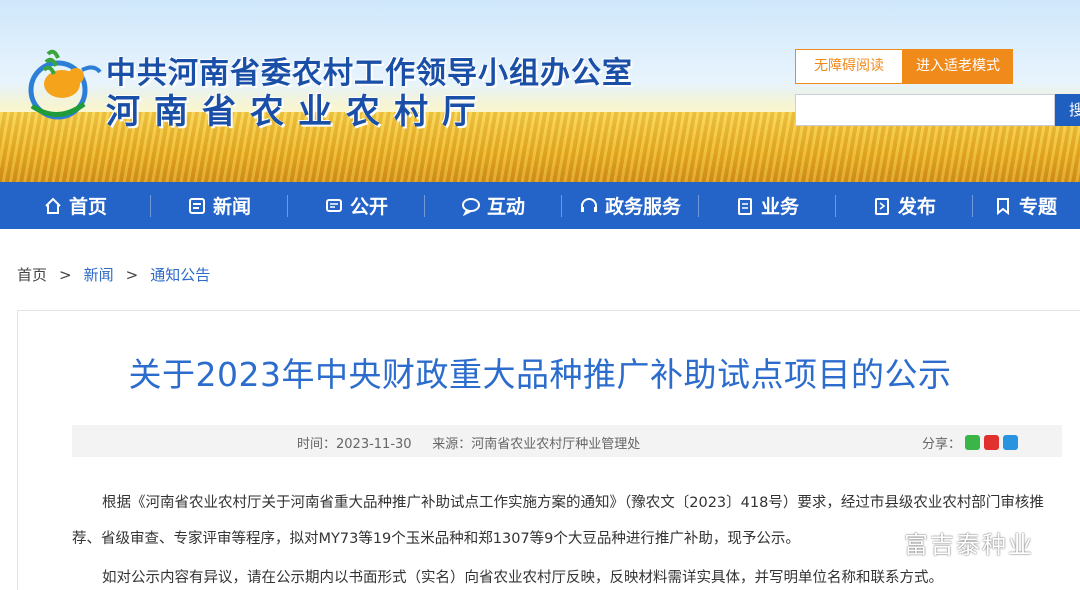 Image resolution: width=1080 pixels, height=590 pixels. What do you see at coordinates (333, 205) in the screenshot?
I see `open-icon` at bounding box center [333, 205].